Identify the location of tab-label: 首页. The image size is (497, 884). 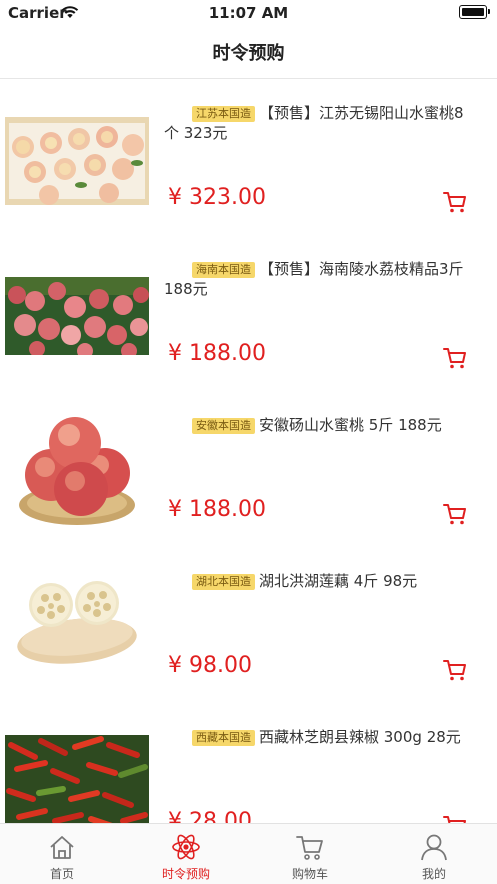
(61, 874).